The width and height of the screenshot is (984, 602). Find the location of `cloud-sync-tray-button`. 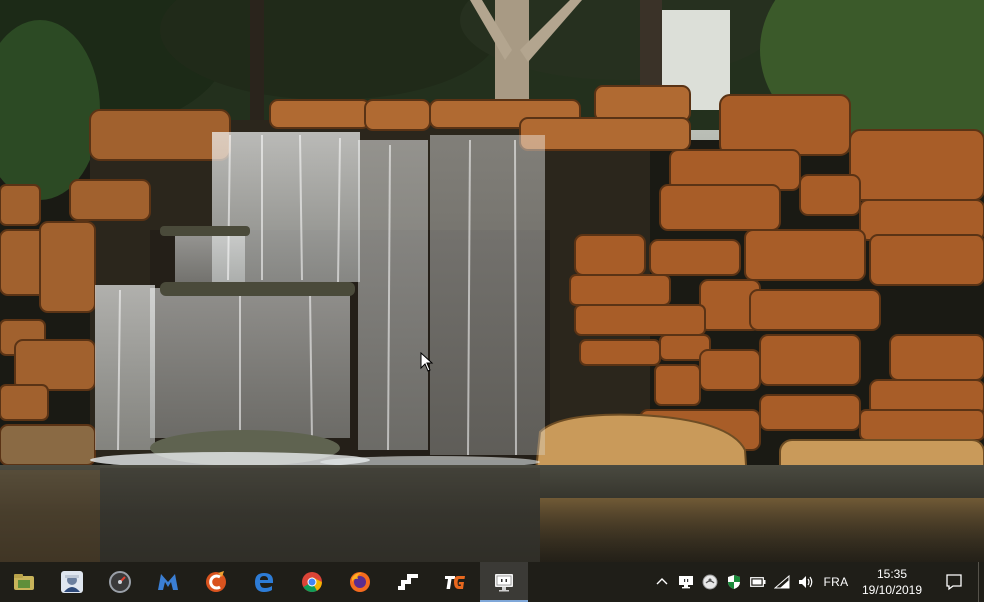

cloud-sync-tray-button is located at coordinates (710, 582).